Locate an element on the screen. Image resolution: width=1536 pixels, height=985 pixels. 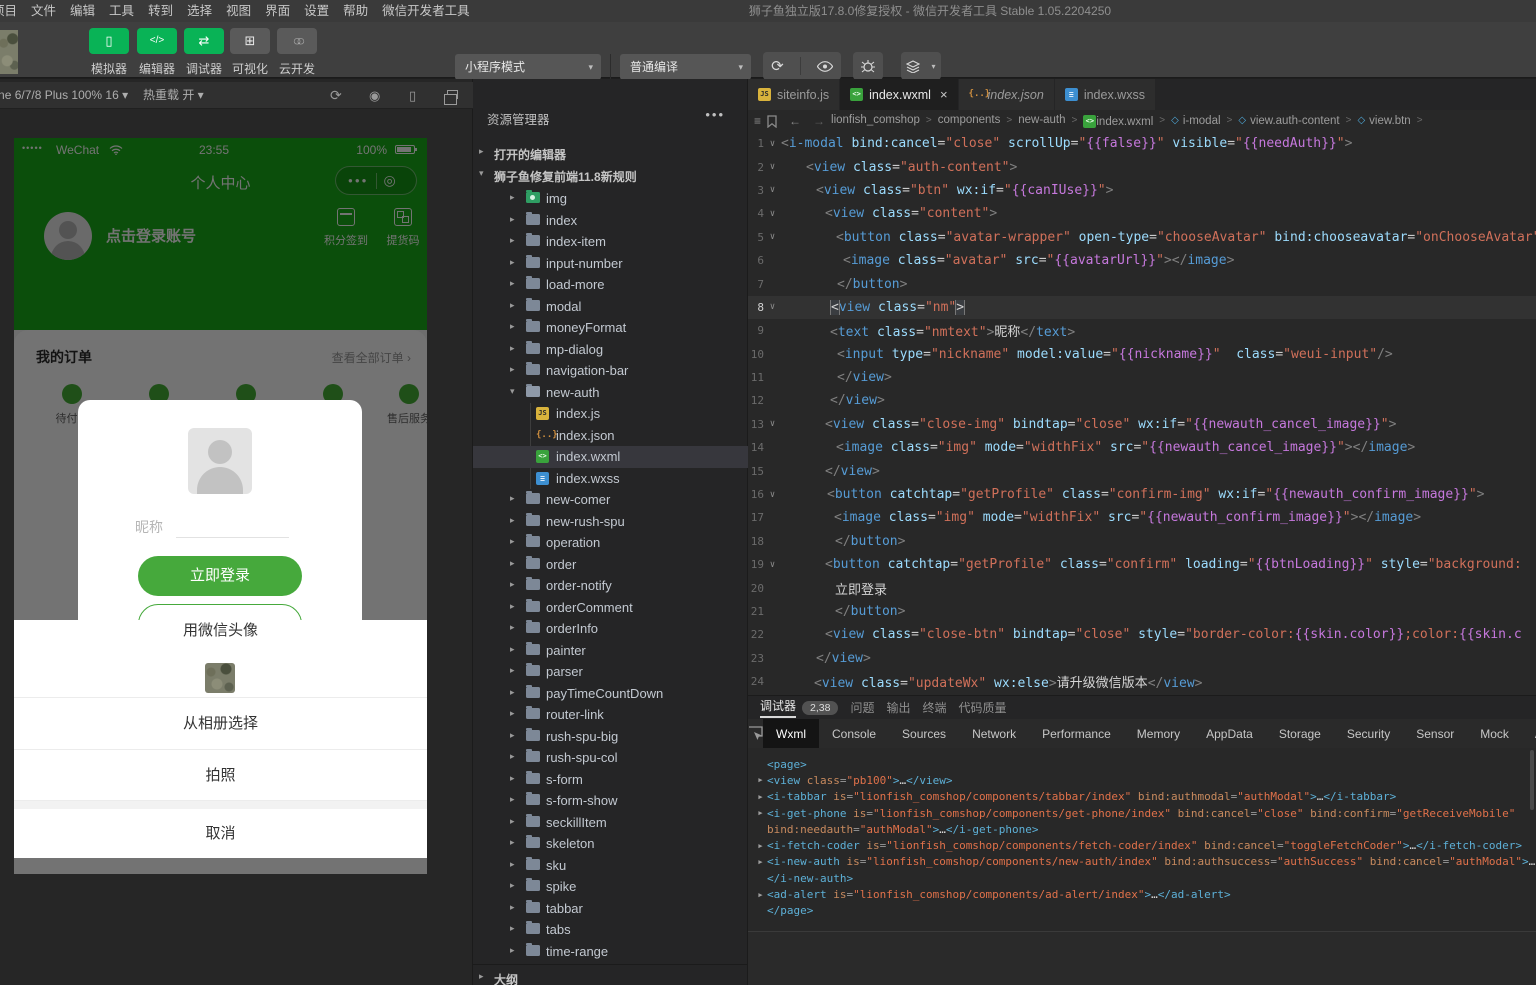
menu-item-视图: 视图 is located at coordinates (238, 11).